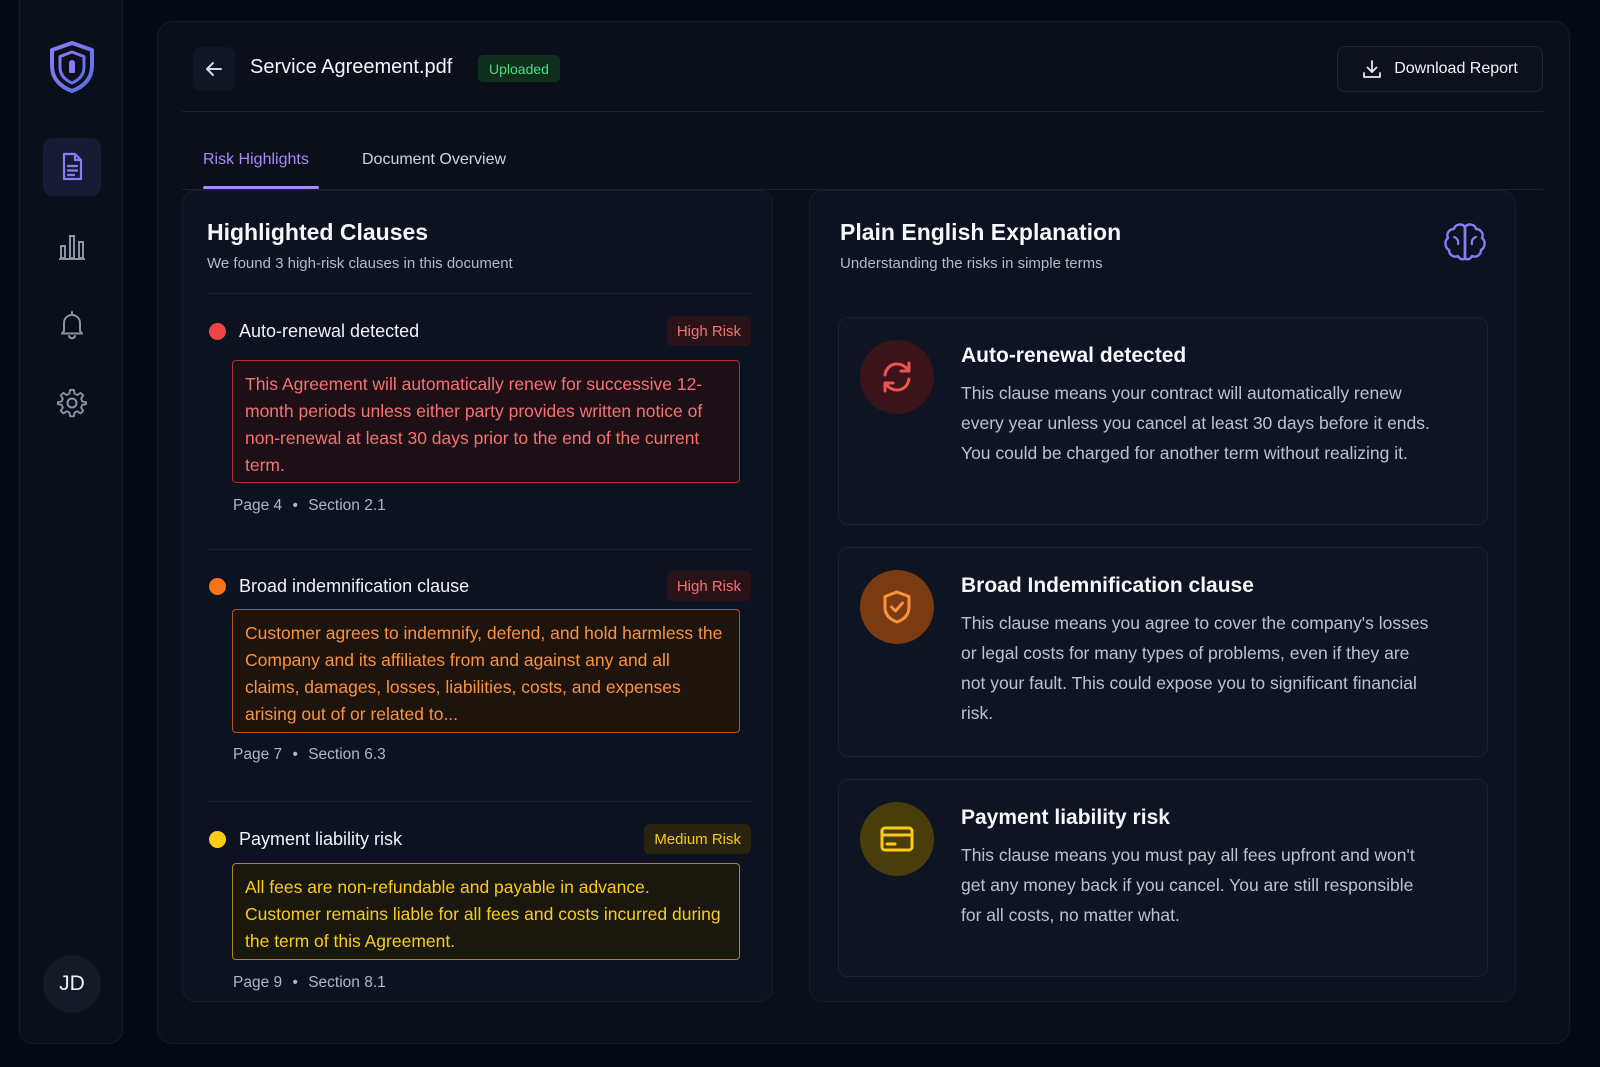 Image resolution: width=1600 pixels, height=1067 pixels. I want to click on page-ref: Page 9, so click(258, 982).